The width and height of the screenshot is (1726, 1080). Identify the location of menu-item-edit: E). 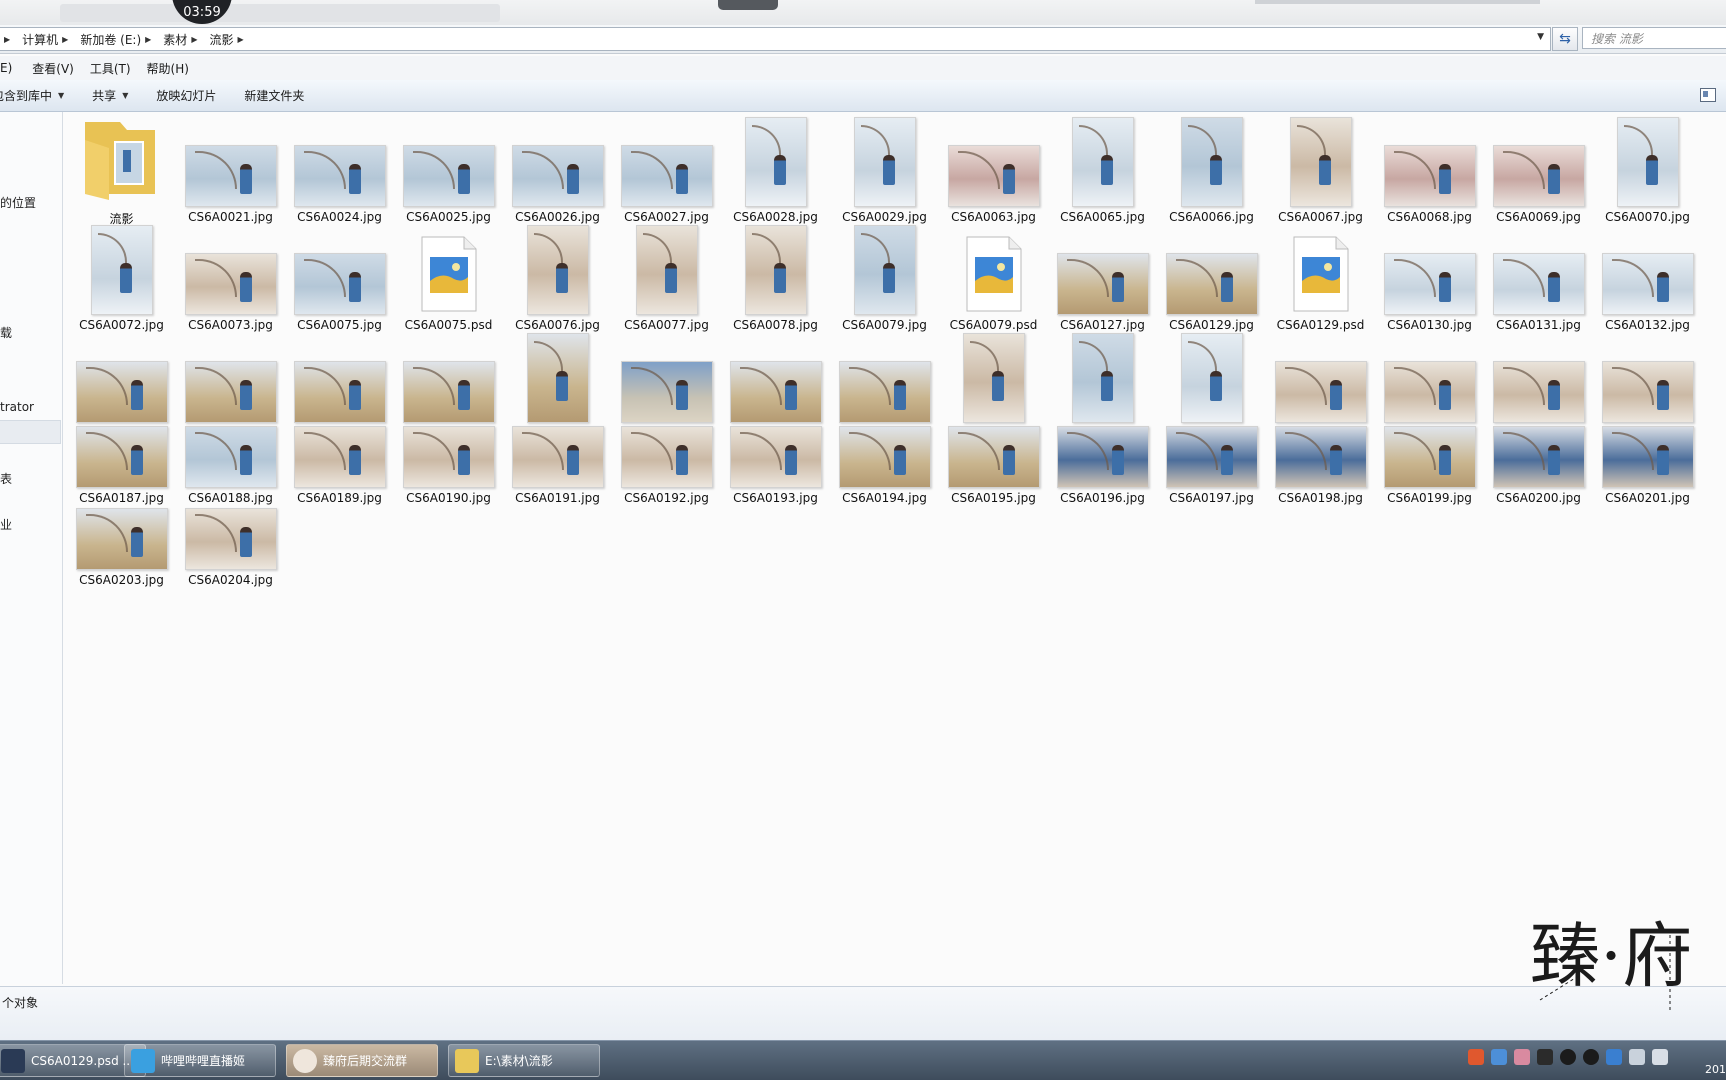
(6, 68).